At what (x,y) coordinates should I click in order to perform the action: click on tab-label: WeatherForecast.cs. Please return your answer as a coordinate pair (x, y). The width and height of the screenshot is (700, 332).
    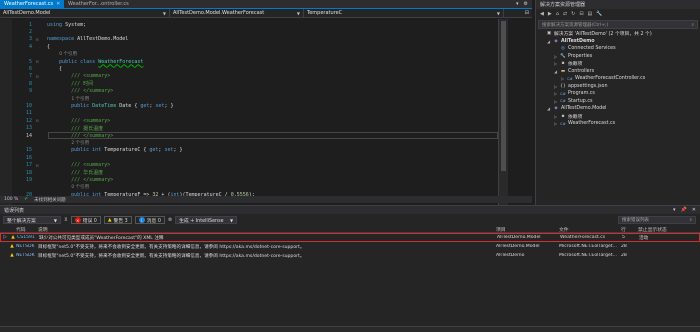
    Looking at the image, I should click on (29, 4).